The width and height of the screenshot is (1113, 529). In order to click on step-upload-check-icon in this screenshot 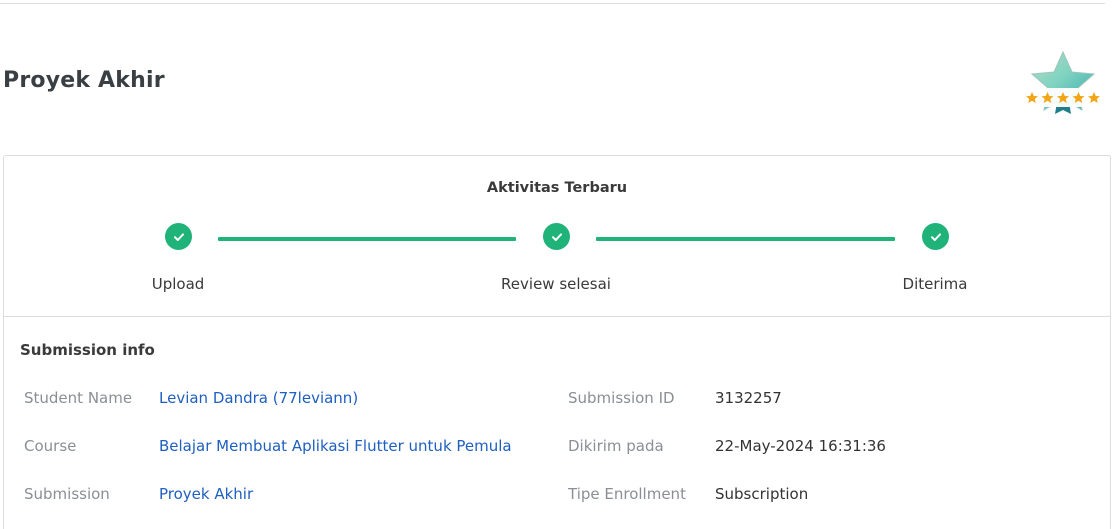, I will do `click(178, 236)`.